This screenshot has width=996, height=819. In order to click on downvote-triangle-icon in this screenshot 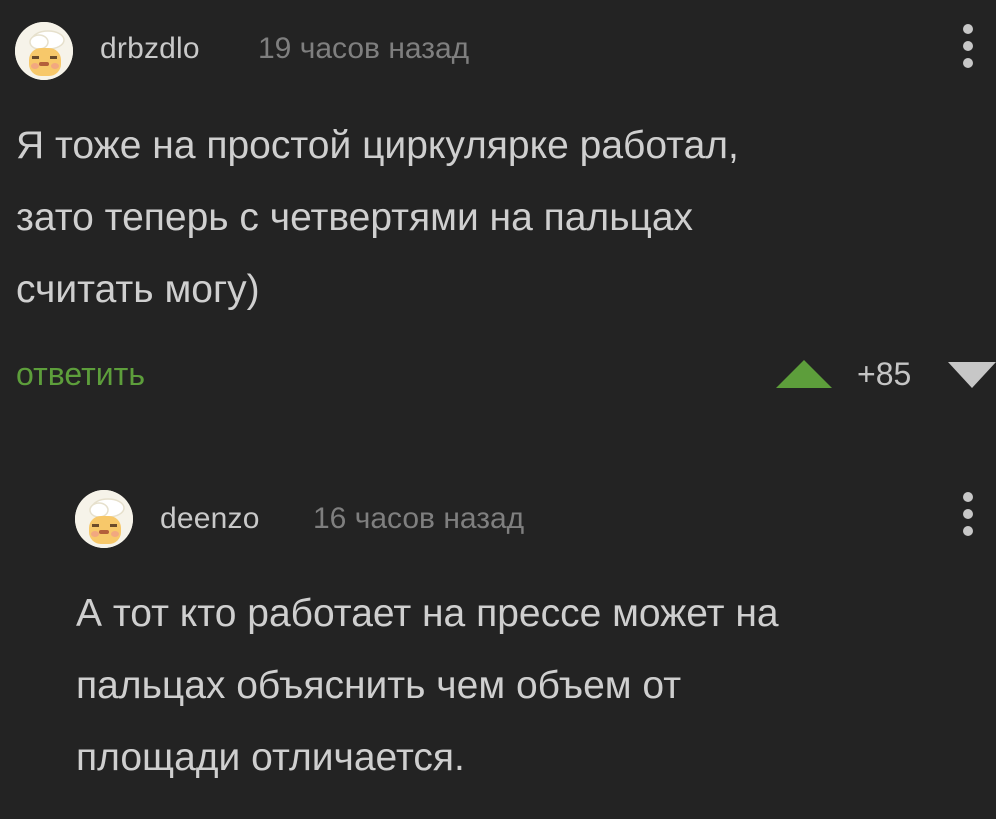, I will do `click(972, 375)`.